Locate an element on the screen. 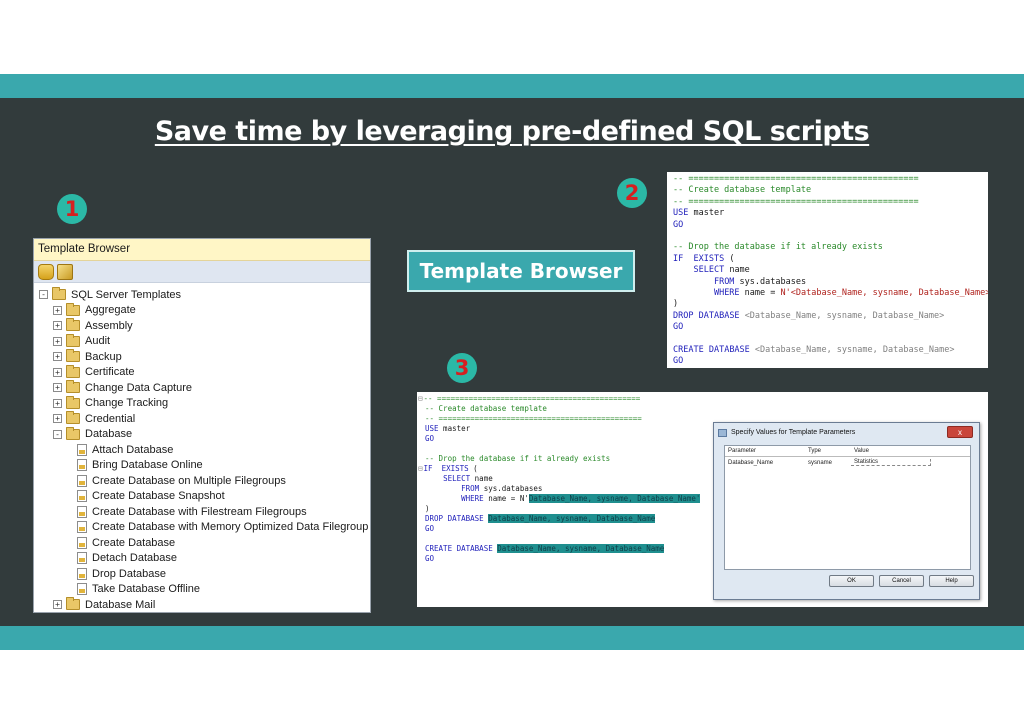  tree-item-label: Change Data Capture is located at coordinates (139, 387).